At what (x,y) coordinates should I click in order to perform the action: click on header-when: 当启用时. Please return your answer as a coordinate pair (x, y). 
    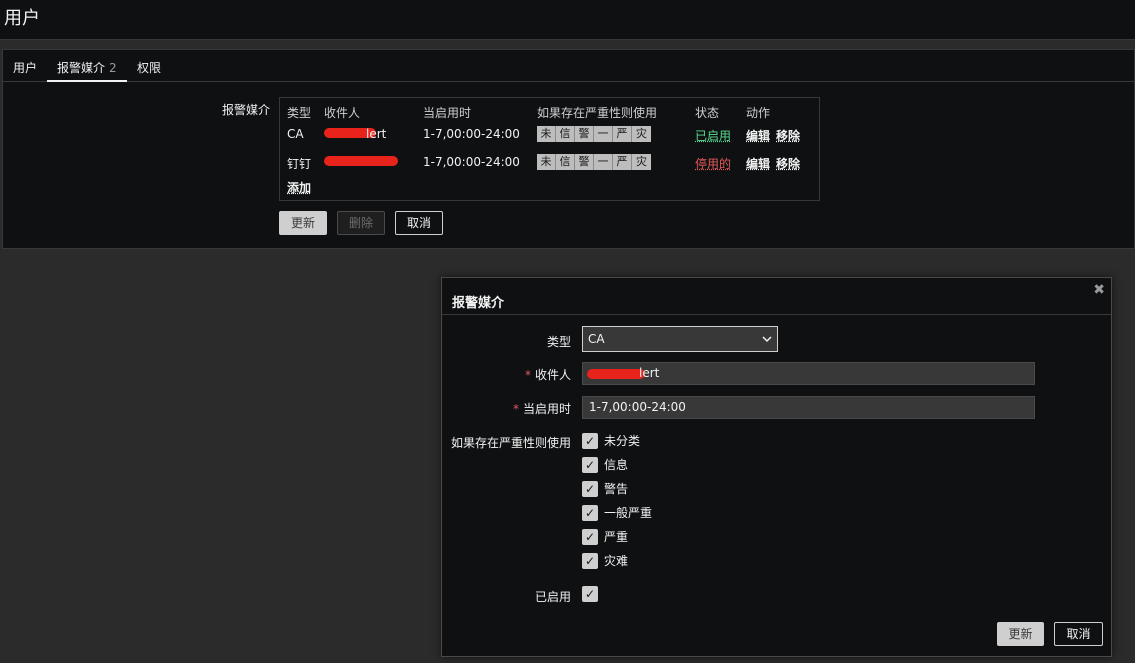
    Looking at the image, I should click on (447, 113).